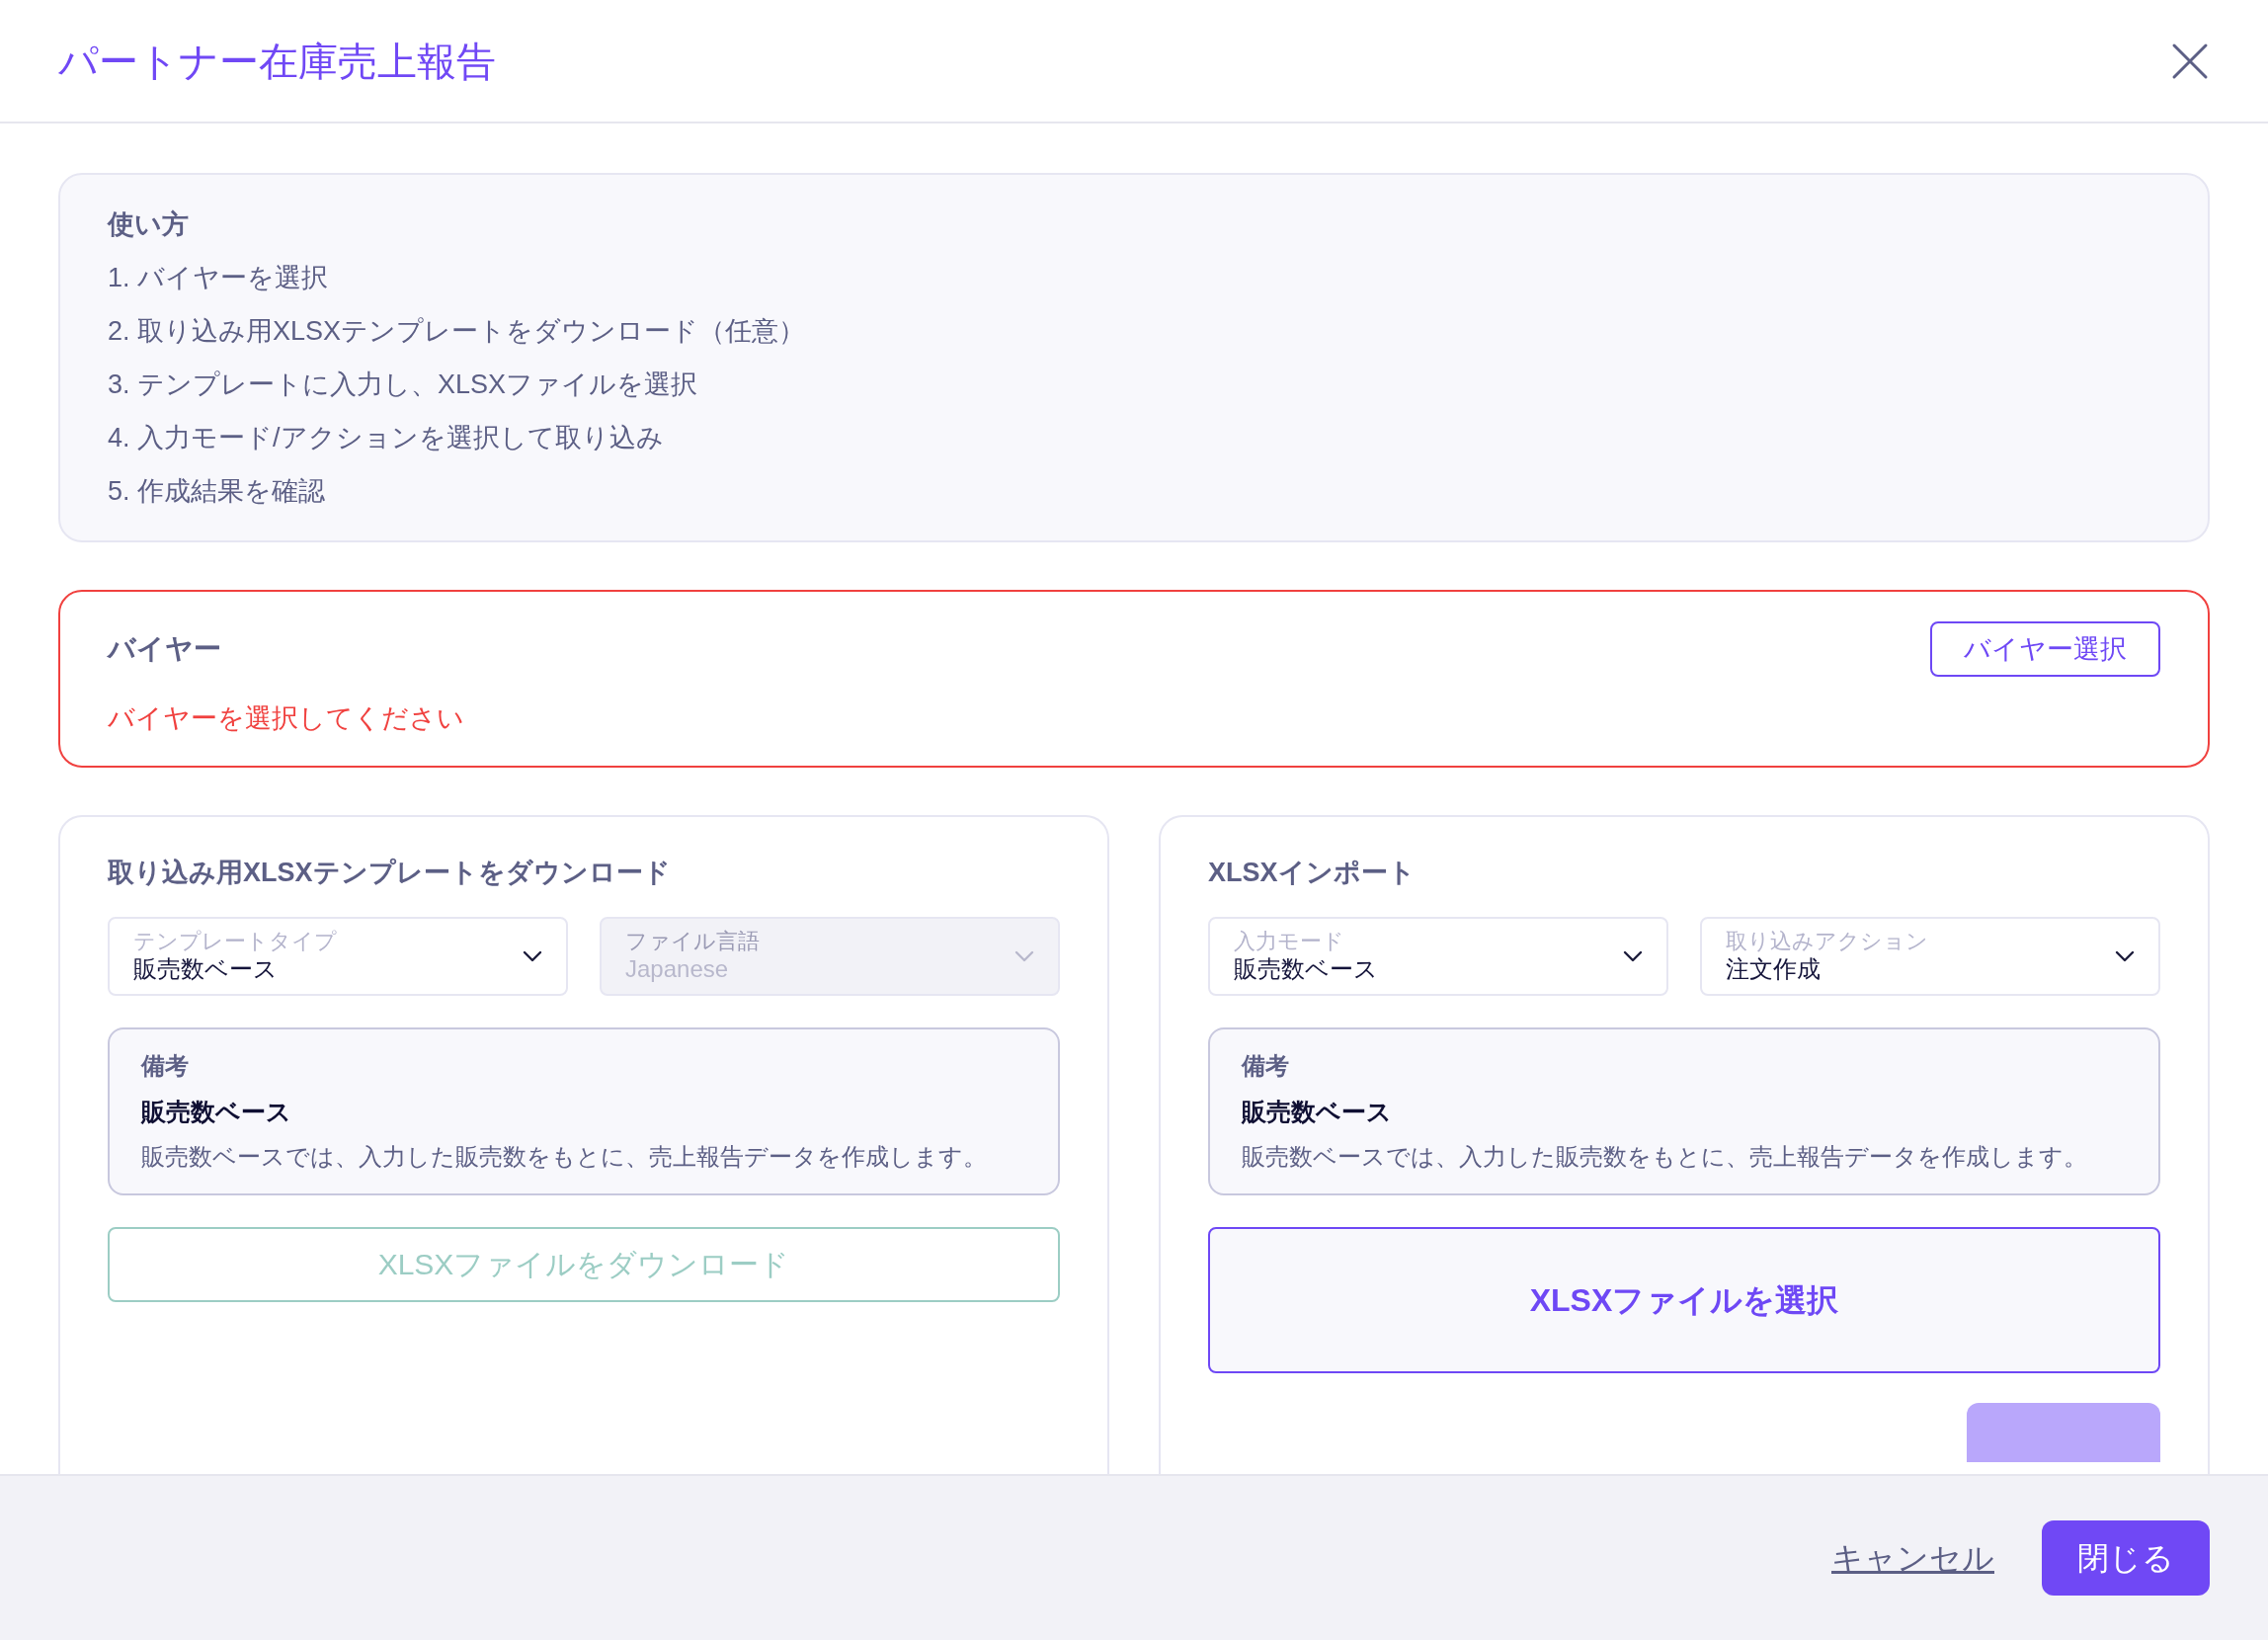 The image size is (2268, 1640). I want to click on select-label: テンプレートタイプ, so click(235, 941).